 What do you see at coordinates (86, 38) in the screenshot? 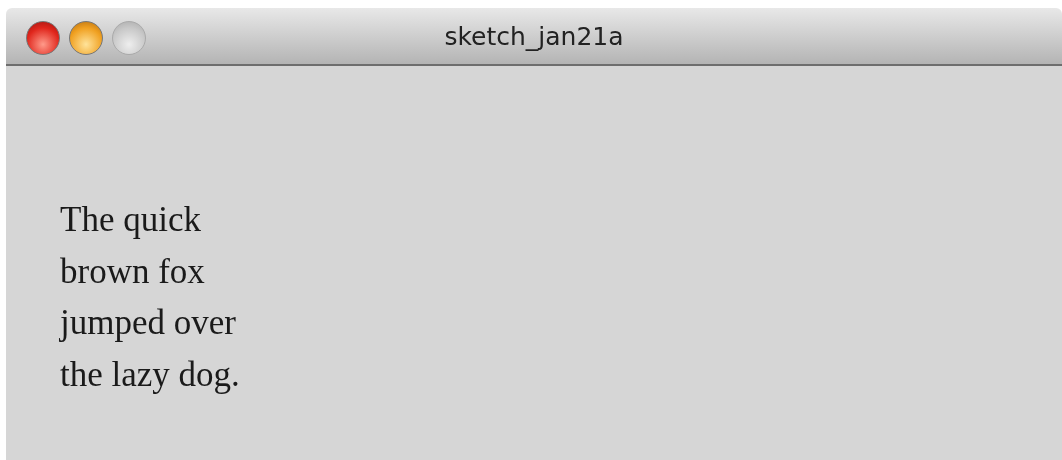
I see `minimize-button` at bounding box center [86, 38].